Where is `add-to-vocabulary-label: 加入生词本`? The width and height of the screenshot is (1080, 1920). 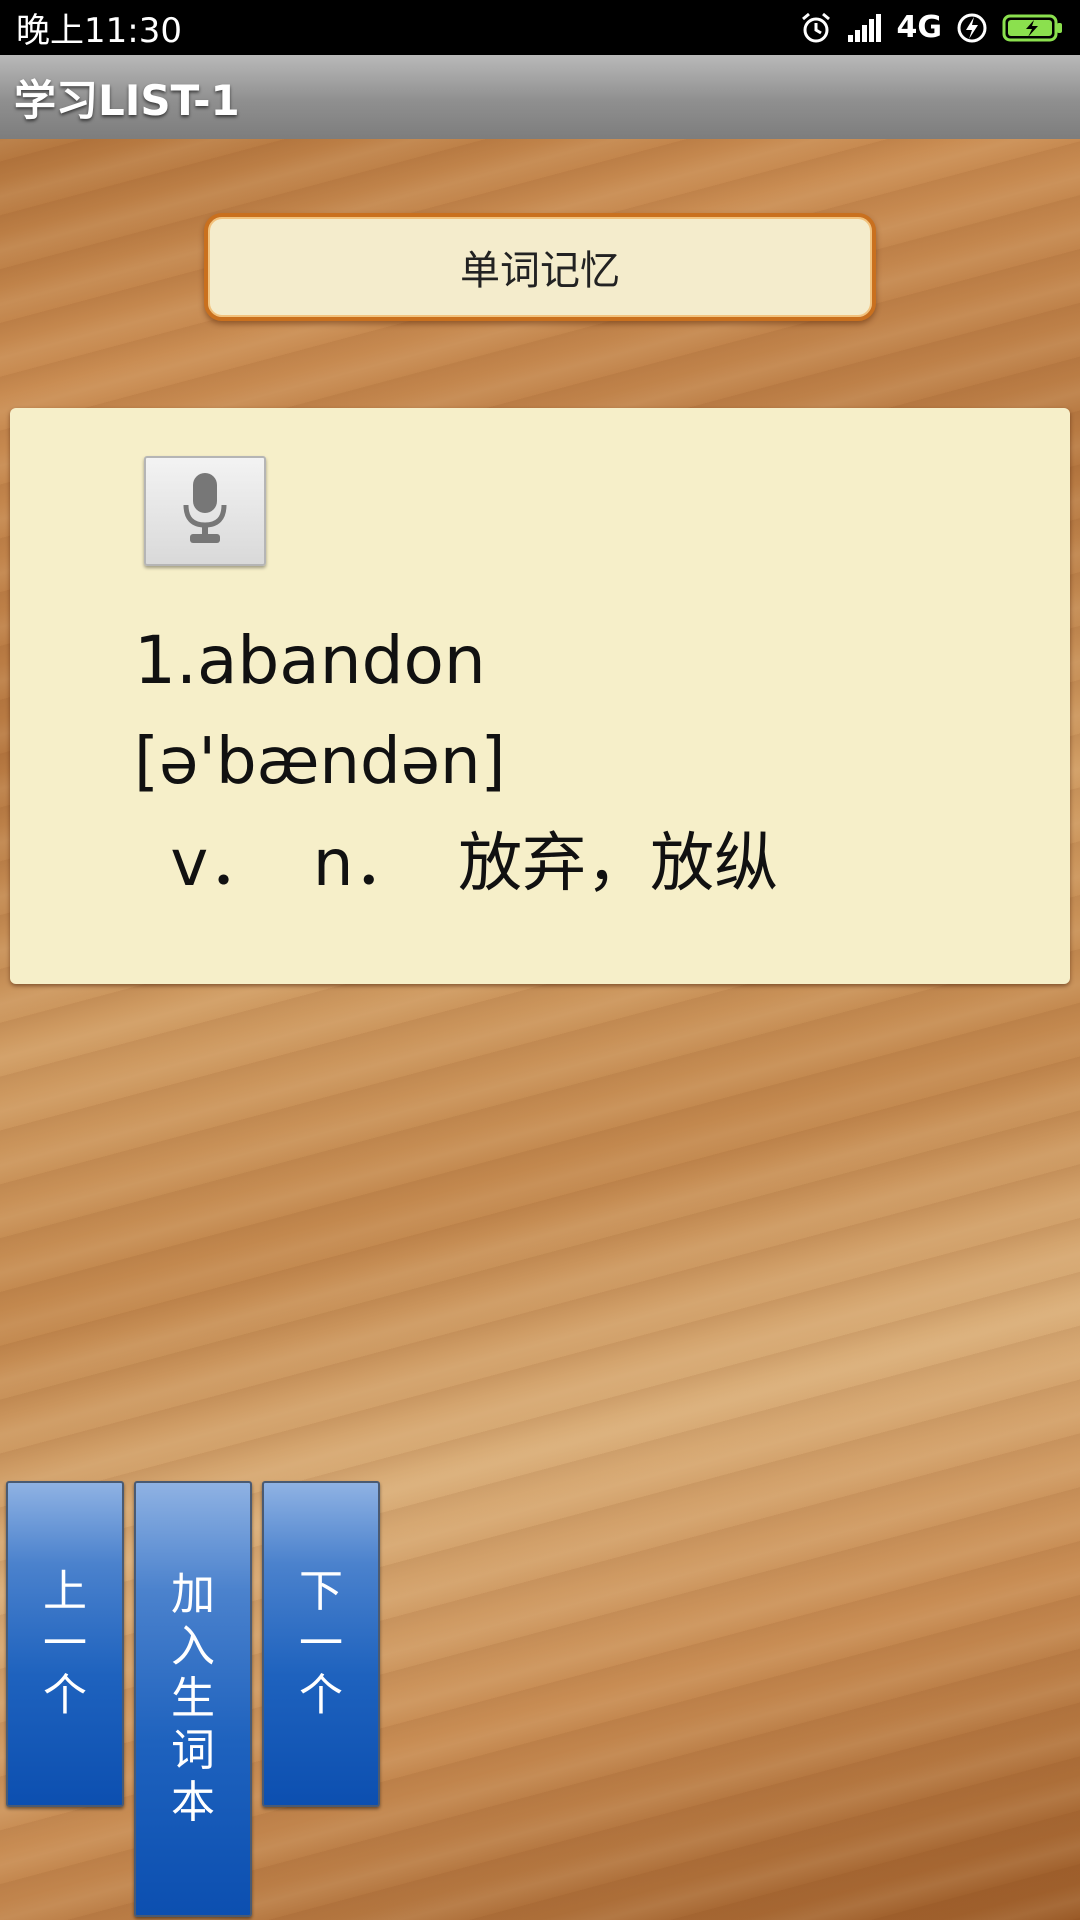
add-to-vocabulary-label: 加入生词本 is located at coordinates (193, 1698).